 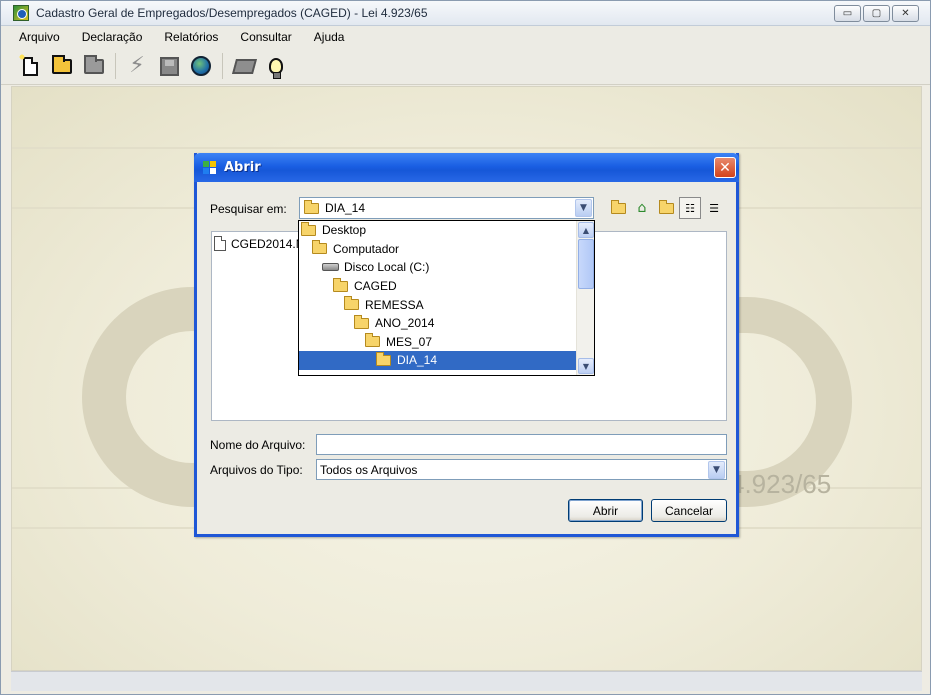 I want to click on help-button, so click(x=276, y=66).